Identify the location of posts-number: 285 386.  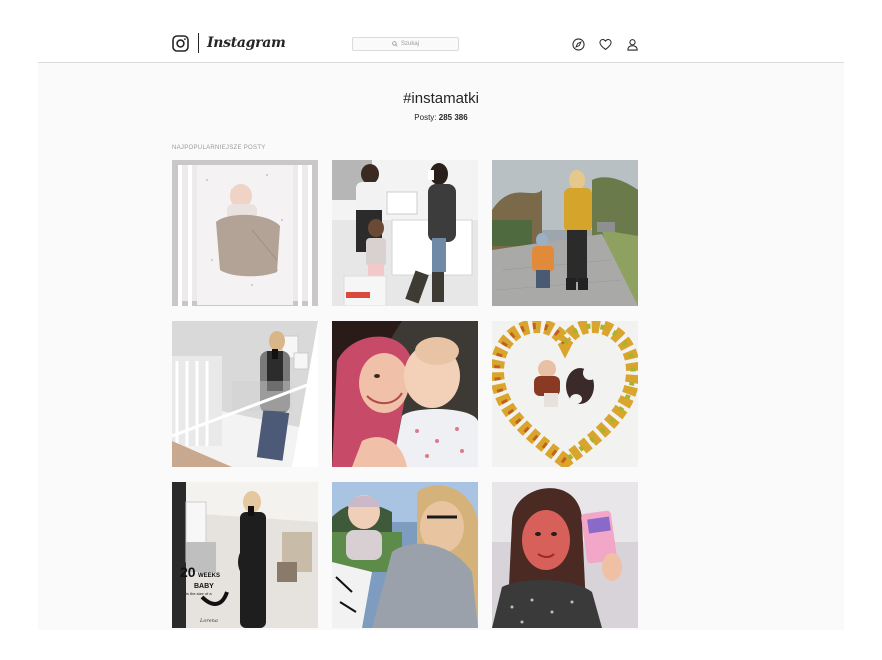
(453, 117).